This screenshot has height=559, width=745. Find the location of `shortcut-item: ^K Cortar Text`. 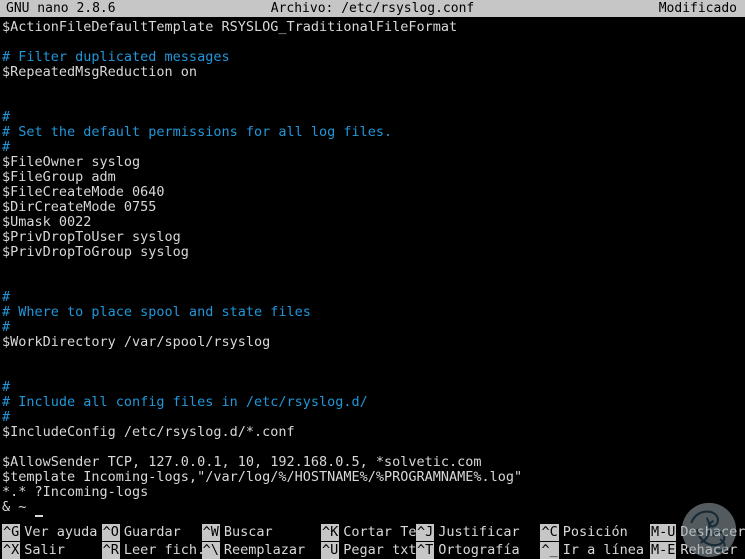

shortcut-item: ^K Cortar Text is located at coordinates (377, 532).